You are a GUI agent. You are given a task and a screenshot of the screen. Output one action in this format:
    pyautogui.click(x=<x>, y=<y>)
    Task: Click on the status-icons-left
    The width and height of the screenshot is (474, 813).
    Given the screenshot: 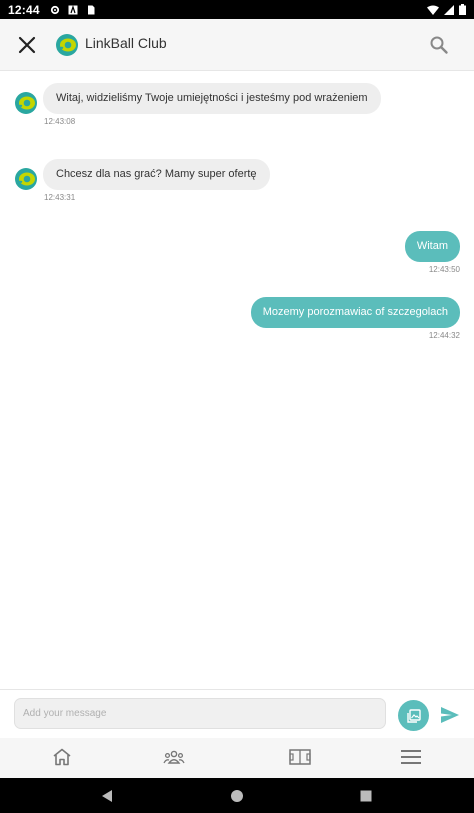 What is the action you would take?
    pyautogui.click(x=73, y=9)
    